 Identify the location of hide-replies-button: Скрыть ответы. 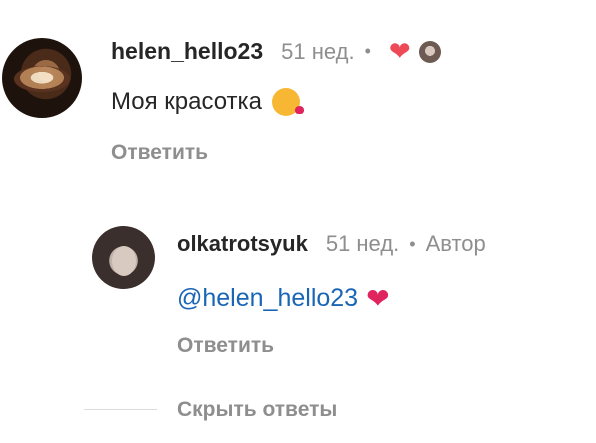
(257, 410).